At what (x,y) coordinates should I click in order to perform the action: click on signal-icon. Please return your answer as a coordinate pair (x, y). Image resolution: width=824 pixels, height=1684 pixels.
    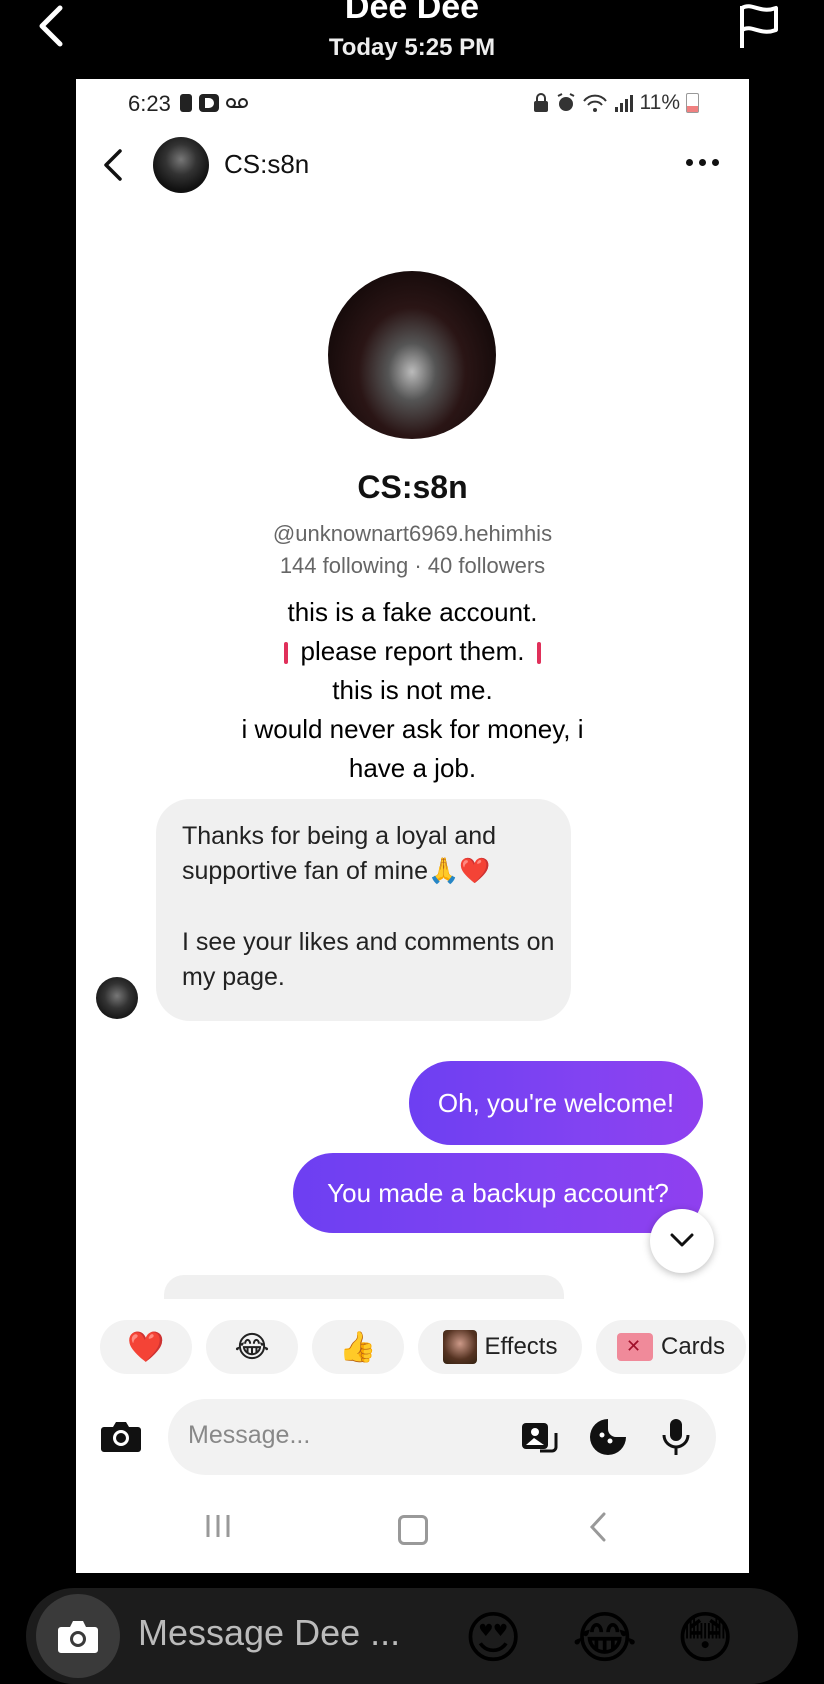
    Looking at the image, I should click on (623, 103).